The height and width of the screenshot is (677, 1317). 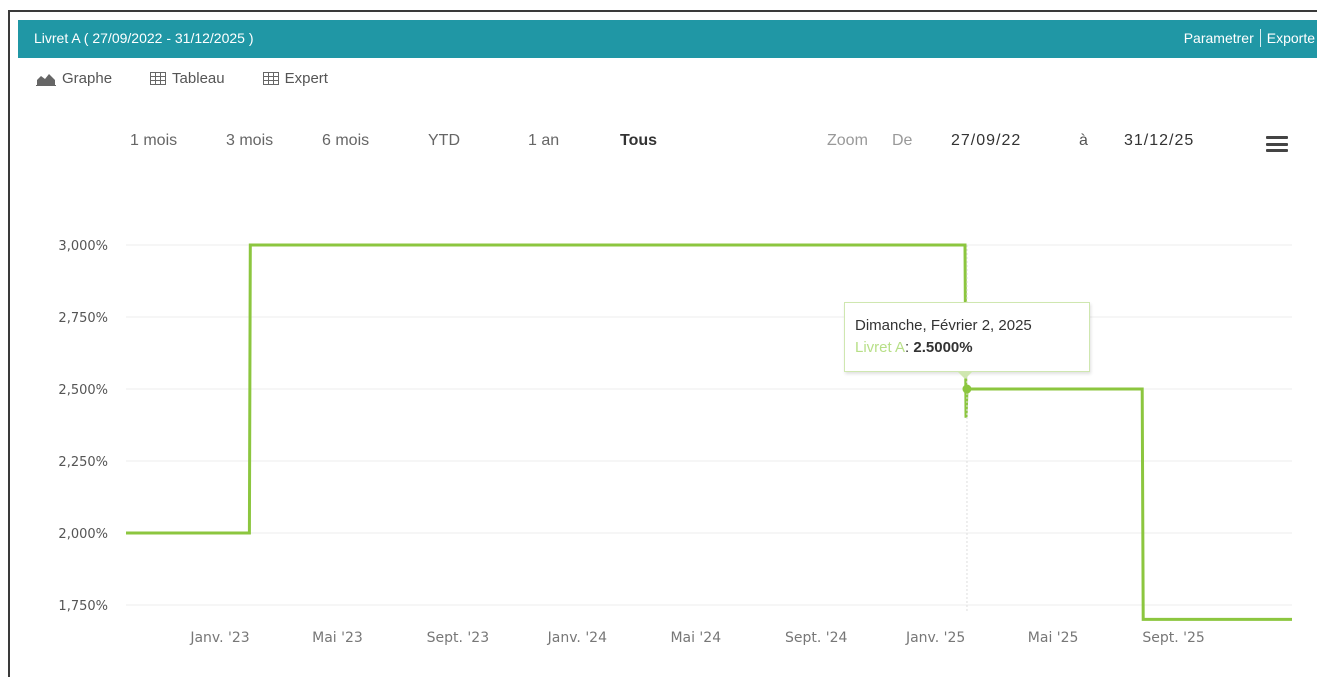 What do you see at coordinates (1173, 638) in the screenshot?
I see `x-tick-label: Sept. '25` at bounding box center [1173, 638].